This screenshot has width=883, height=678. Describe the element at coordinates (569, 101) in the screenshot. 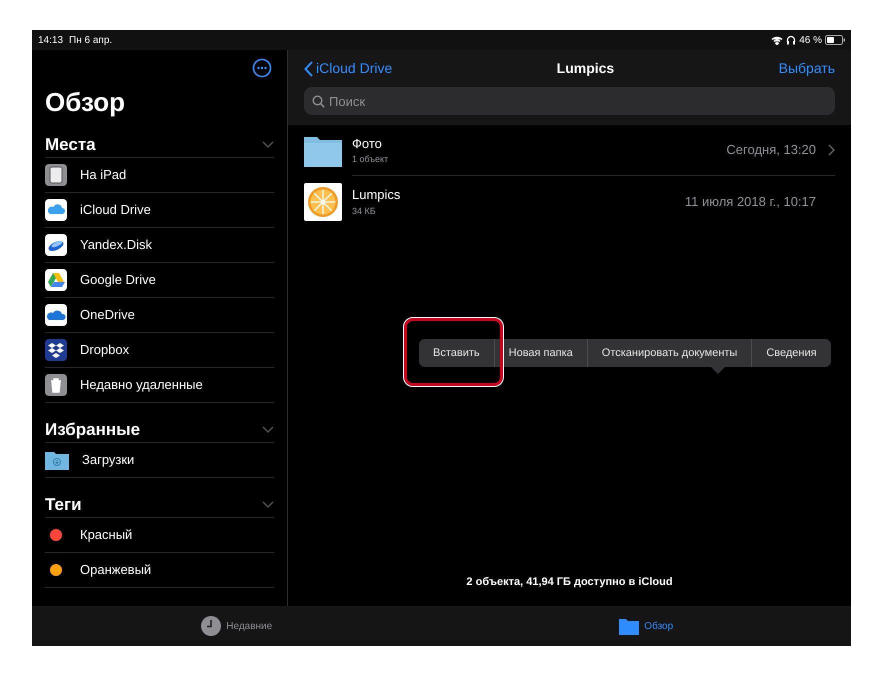

I see `search-field: Поиск` at that location.